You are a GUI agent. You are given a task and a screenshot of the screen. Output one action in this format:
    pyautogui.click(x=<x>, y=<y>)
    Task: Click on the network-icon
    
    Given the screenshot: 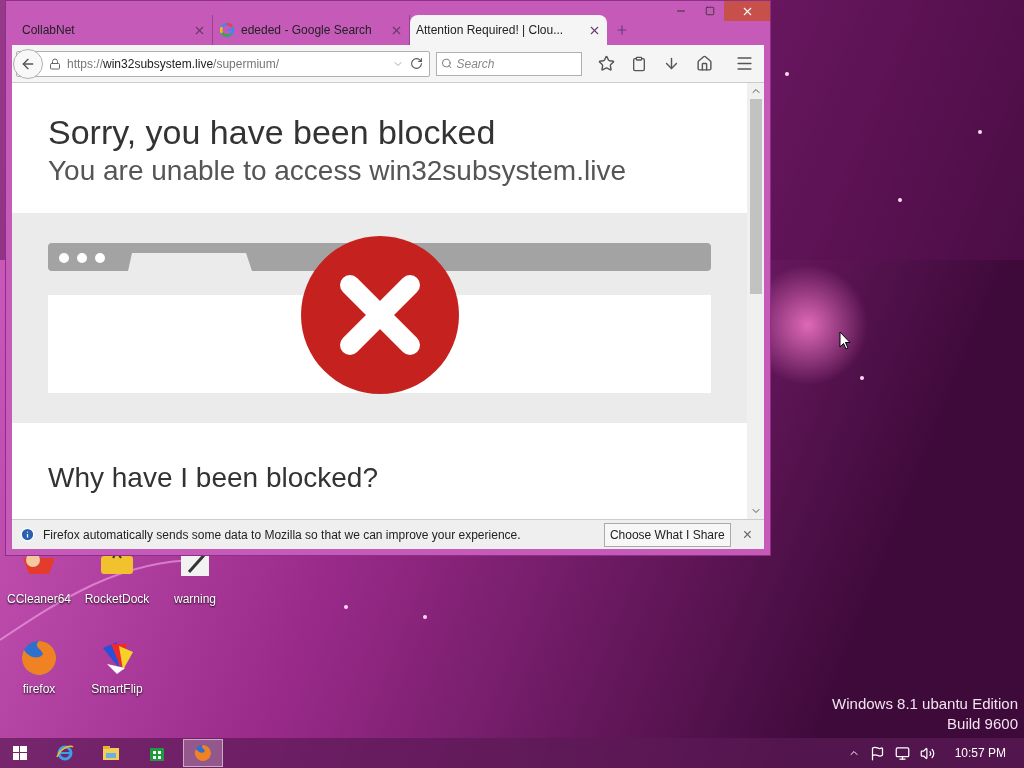 What is the action you would take?
    pyautogui.click(x=902, y=753)
    